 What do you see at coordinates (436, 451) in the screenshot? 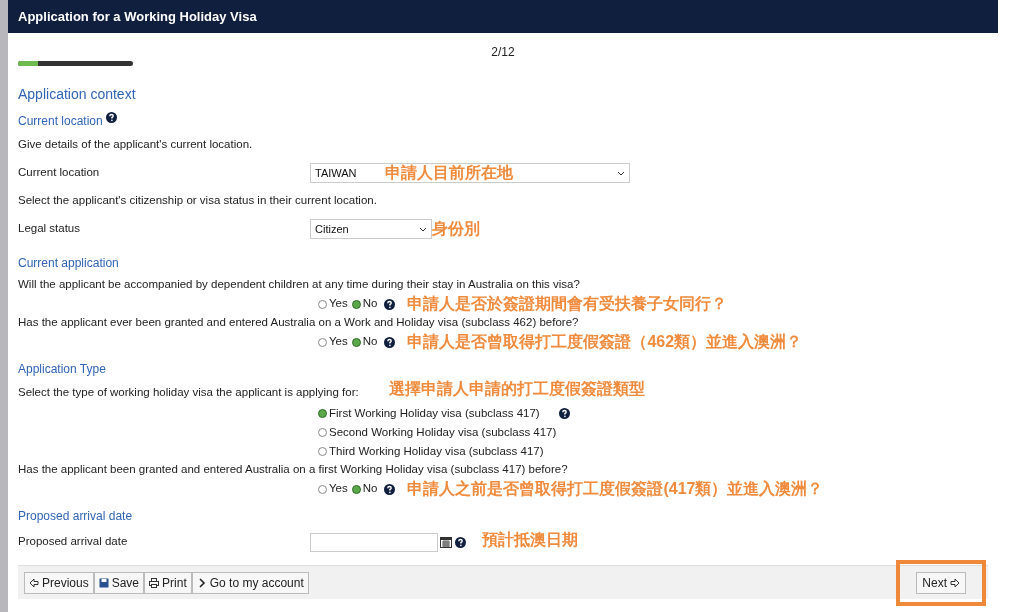
I see `option-label: Third Working Holiday visa (subclass 417)` at bounding box center [436, 451].